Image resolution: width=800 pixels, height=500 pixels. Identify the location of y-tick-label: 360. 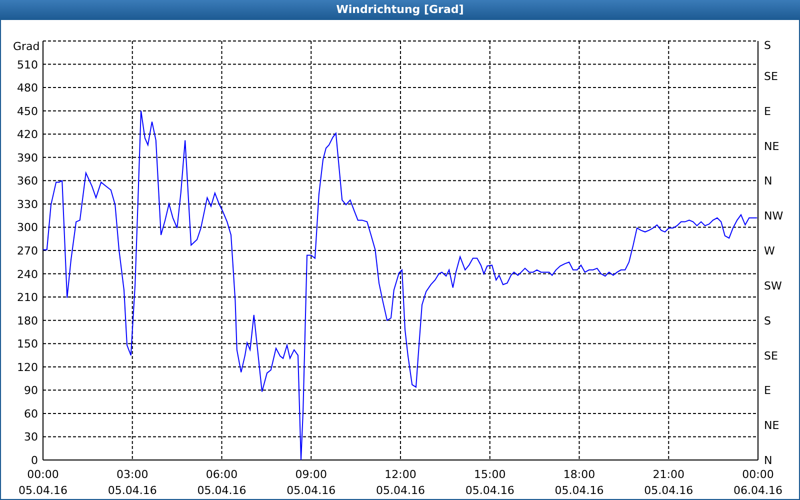
(27, 181).